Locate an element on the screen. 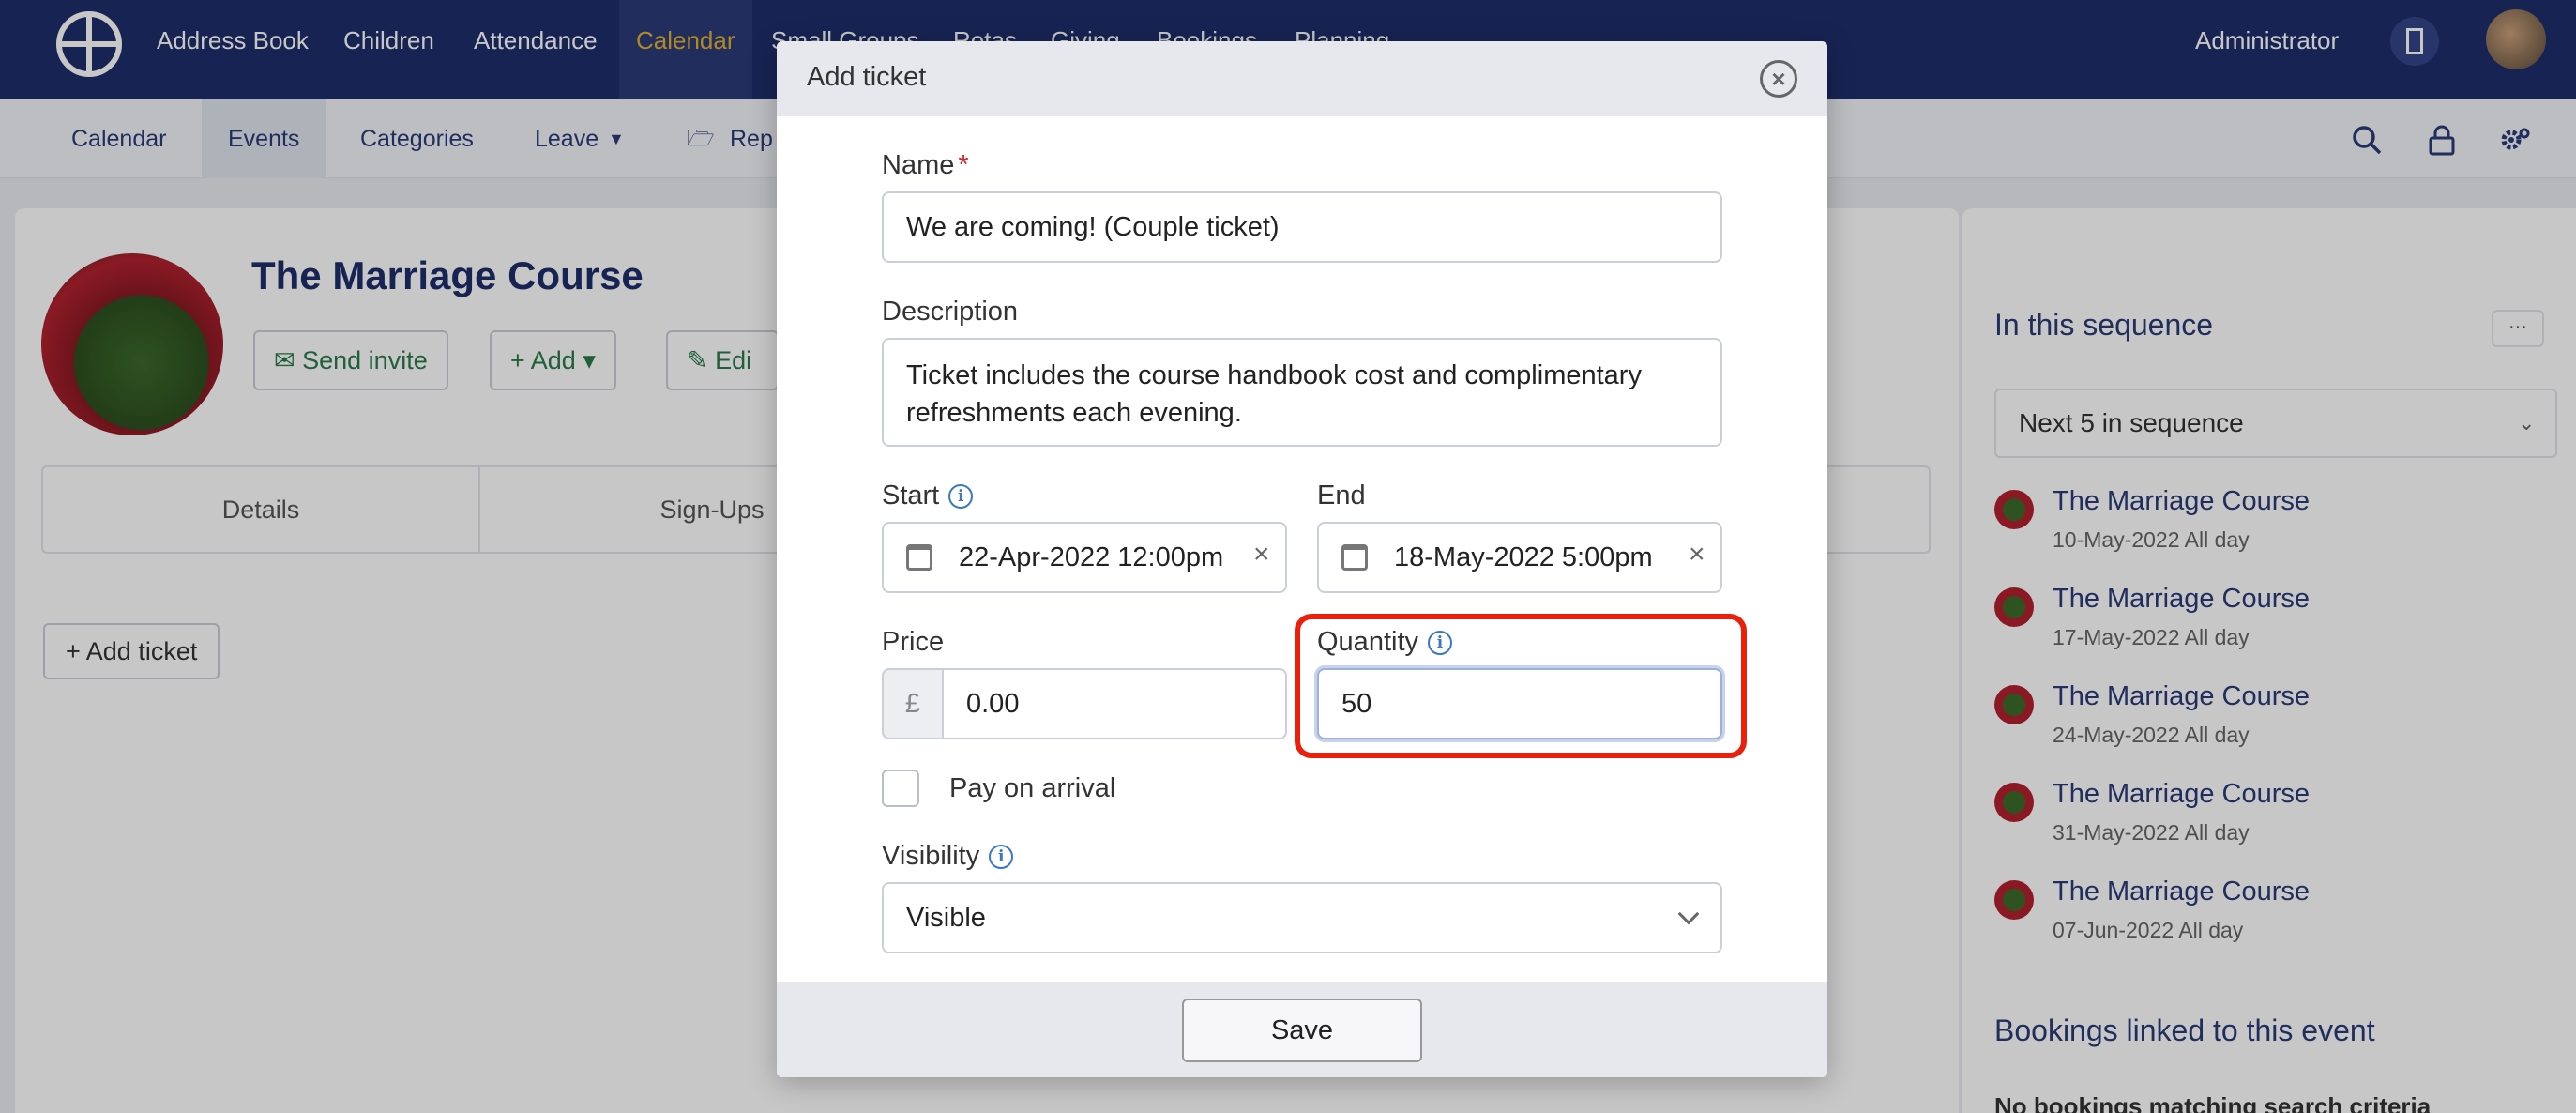  clear-end-icon: × is located at coordinates (1697, 555).